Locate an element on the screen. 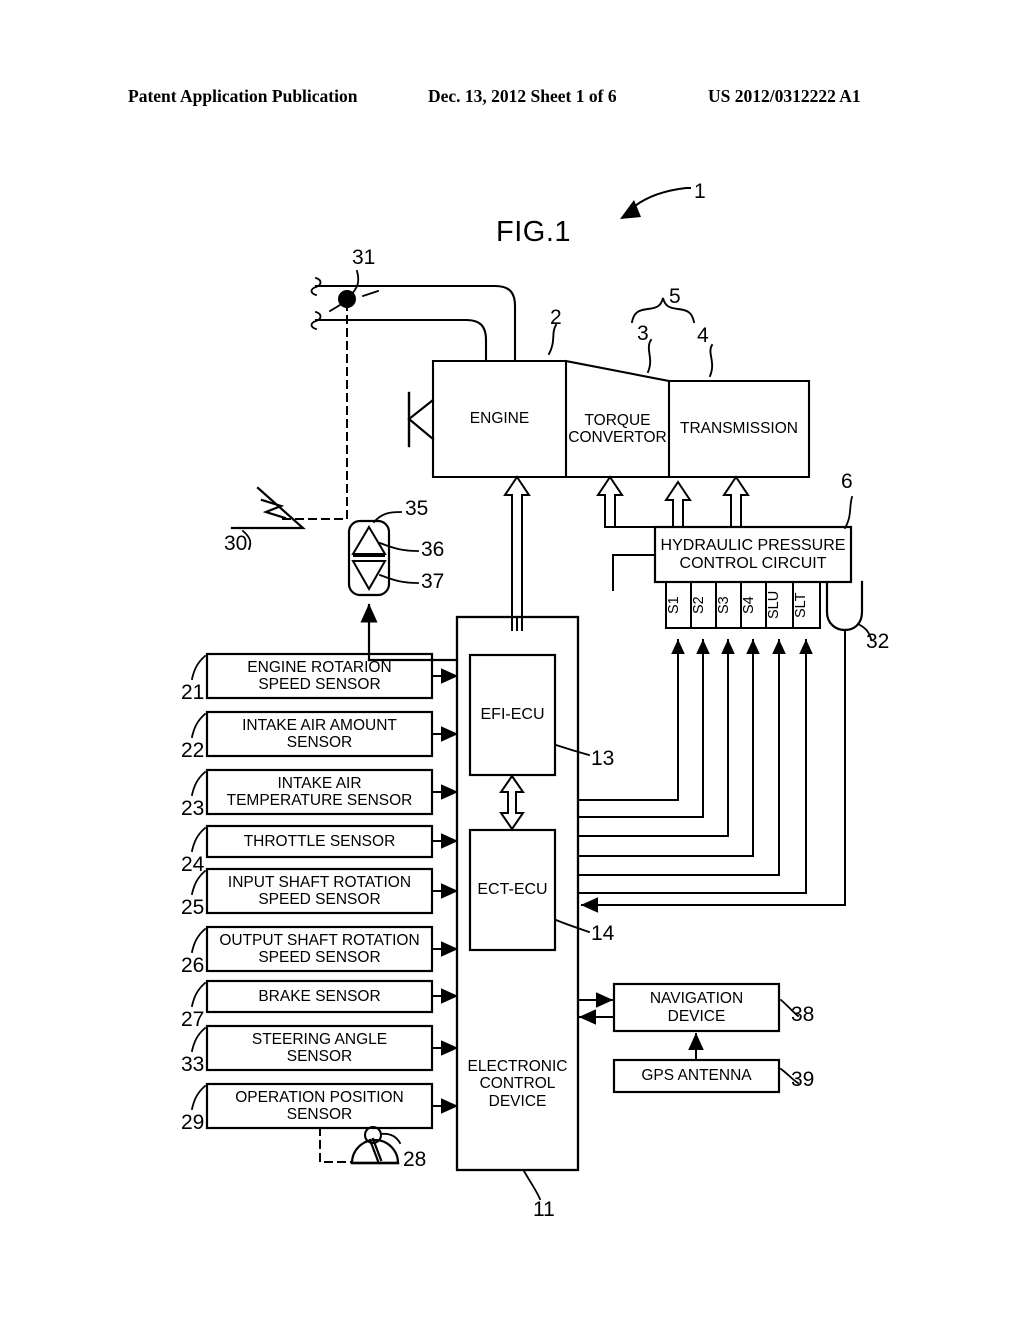  ref-powertrain-brace: 5 is located at coordinates (675, 296).